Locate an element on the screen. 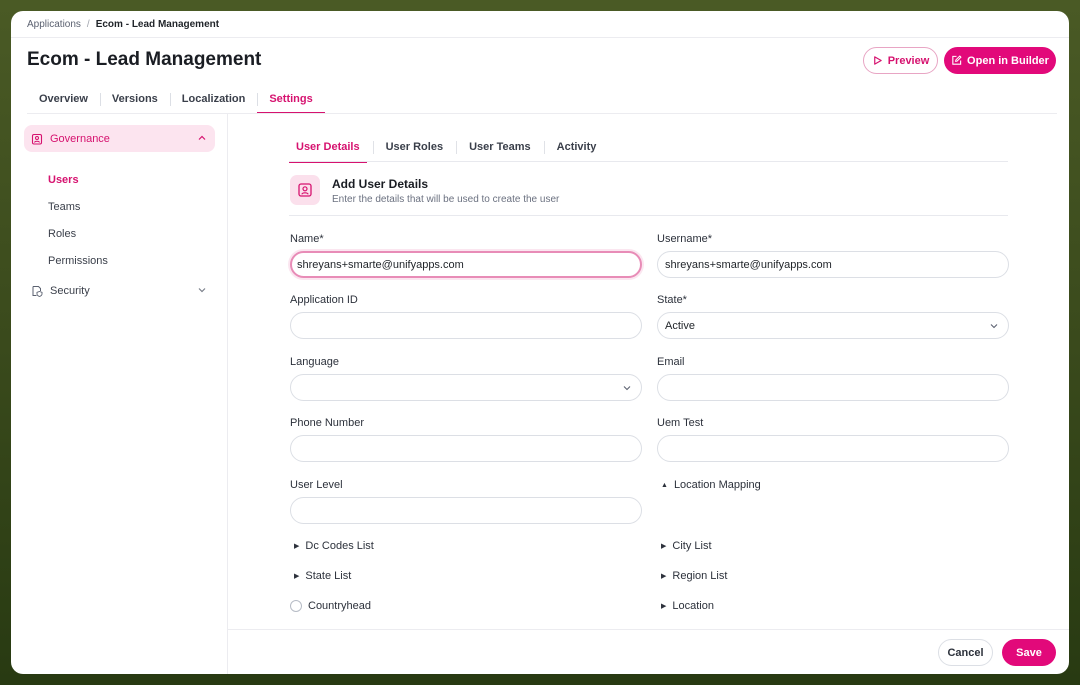 The height and width of the screenshot is (685, 1080). name-input is located at coordinates (466, 264).